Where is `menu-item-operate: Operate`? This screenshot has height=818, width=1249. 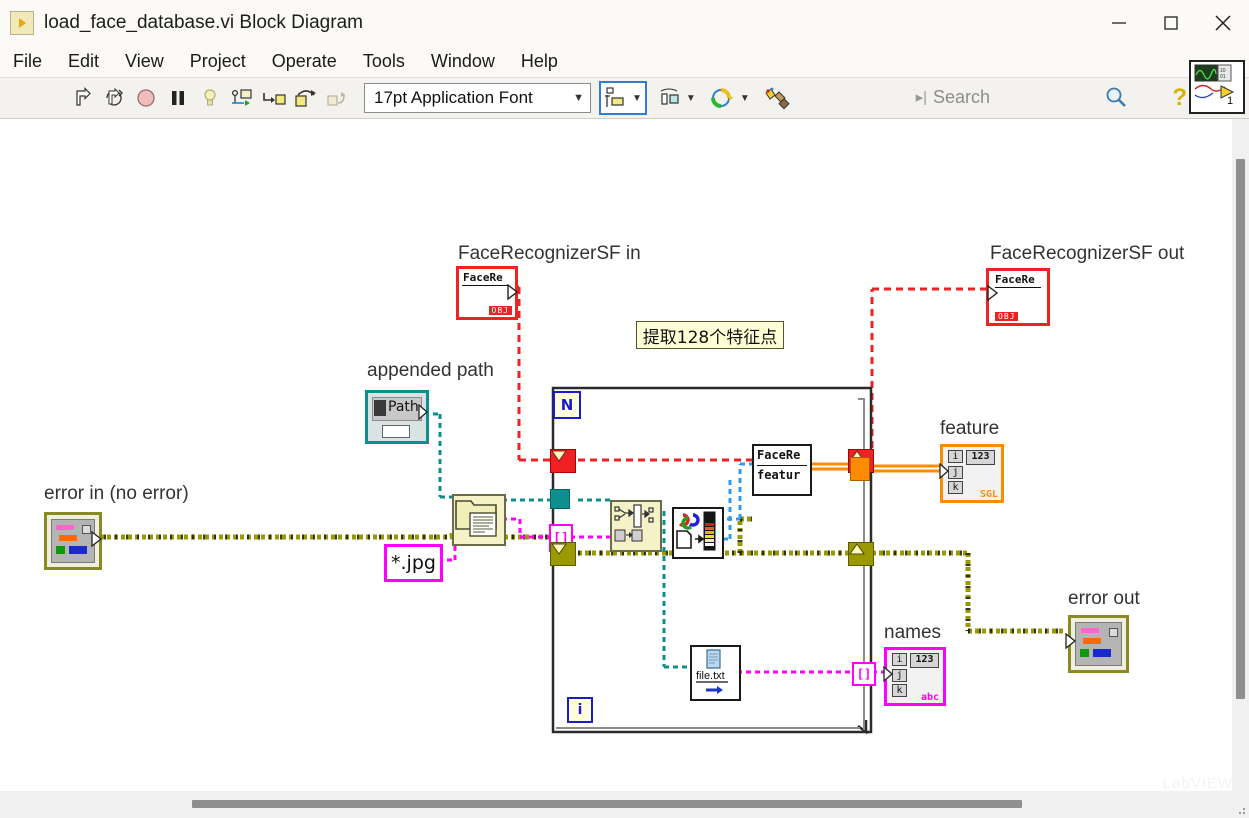
menu-item-operate: Operate is located at coordinates (304, 61).